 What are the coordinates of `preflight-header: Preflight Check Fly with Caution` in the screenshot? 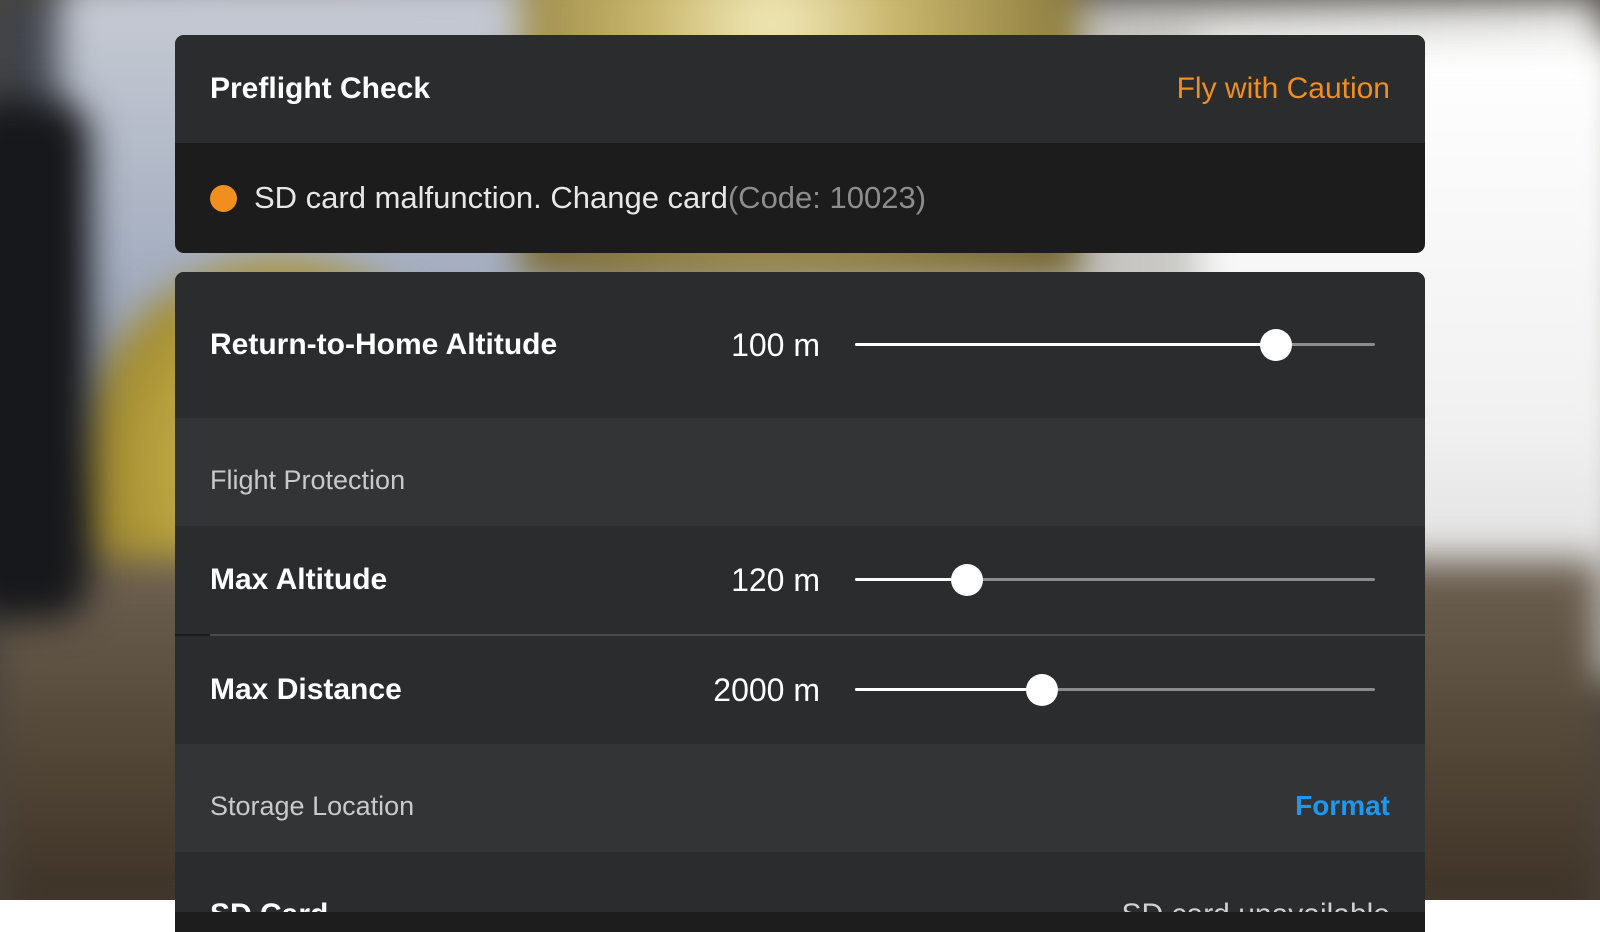 It's located at (800, 89).